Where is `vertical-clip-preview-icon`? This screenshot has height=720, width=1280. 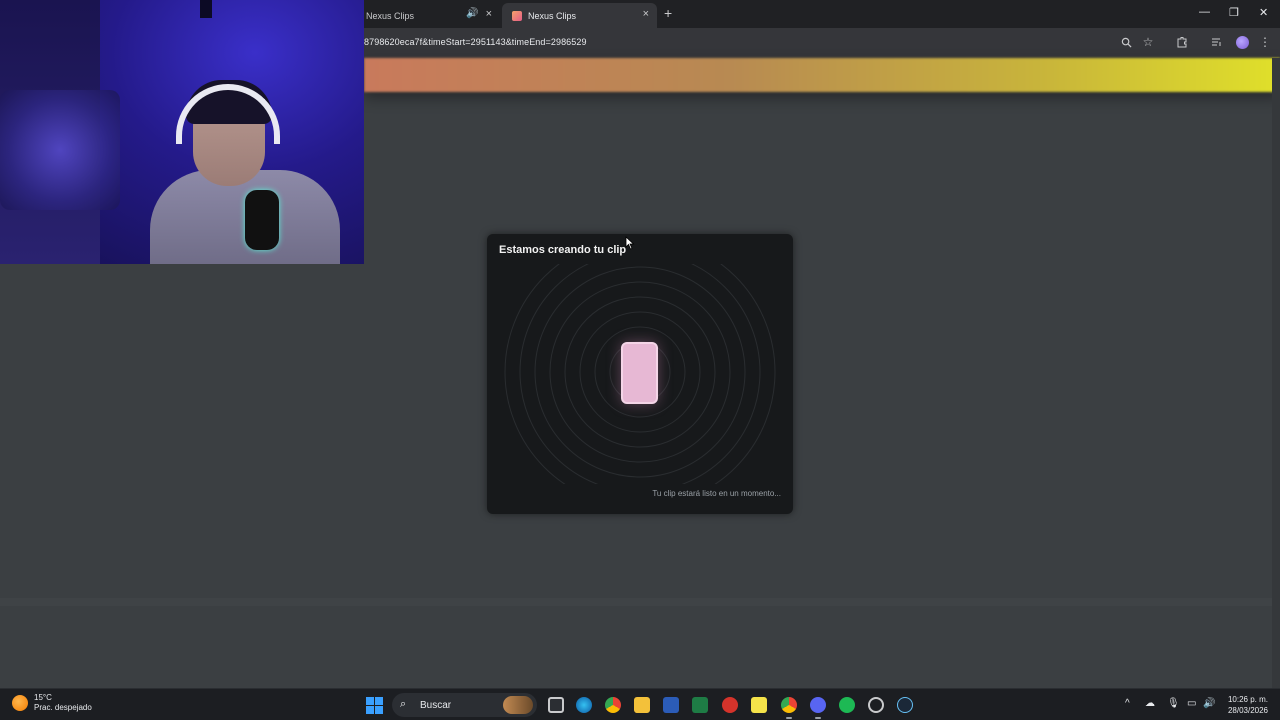 vertical-clip-preview-icon is located at coordinates (639, 373).